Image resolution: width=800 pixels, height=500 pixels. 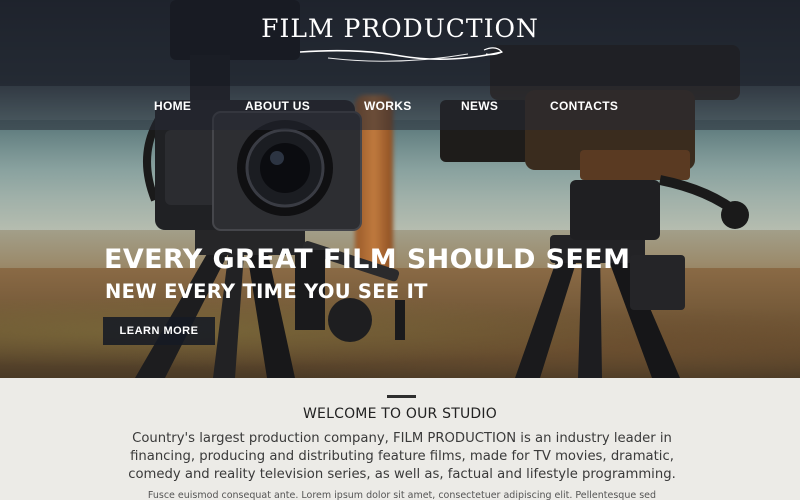 What do you see at coordinates (479, 106) in the screenshot?
I see `nav-item-news: NEWS` at bounding box center [479, 106].